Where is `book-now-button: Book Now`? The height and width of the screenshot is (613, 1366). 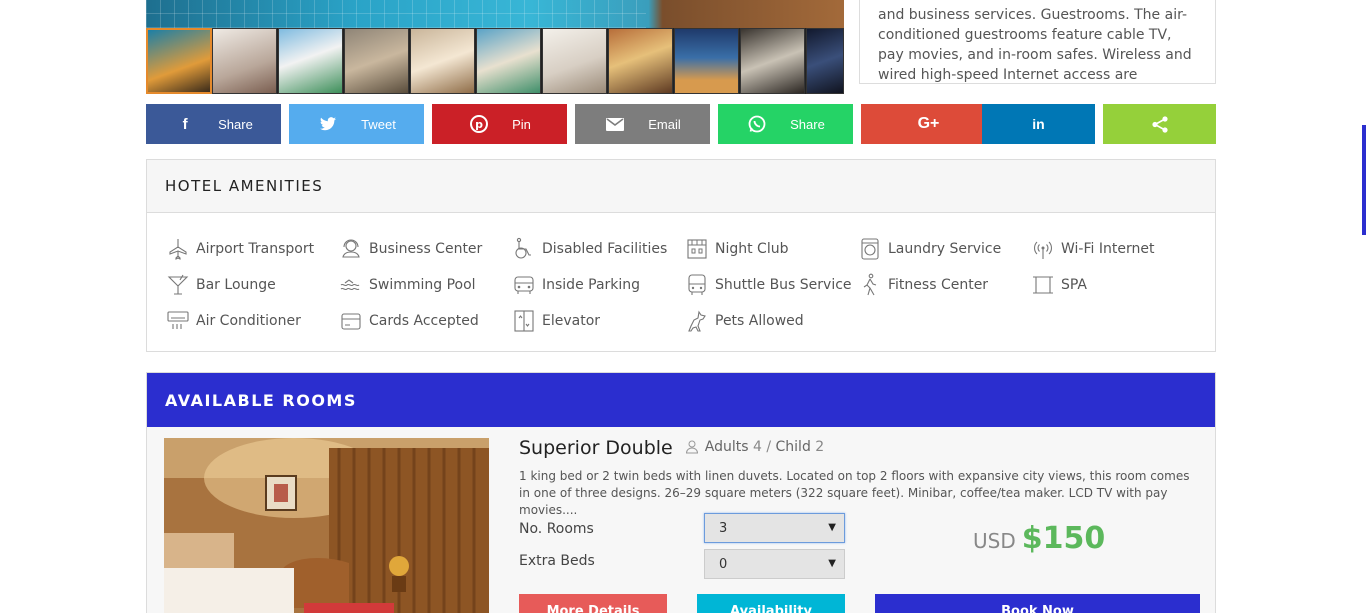 book-now-button: Book Now is located at coordinates (1037, 603).